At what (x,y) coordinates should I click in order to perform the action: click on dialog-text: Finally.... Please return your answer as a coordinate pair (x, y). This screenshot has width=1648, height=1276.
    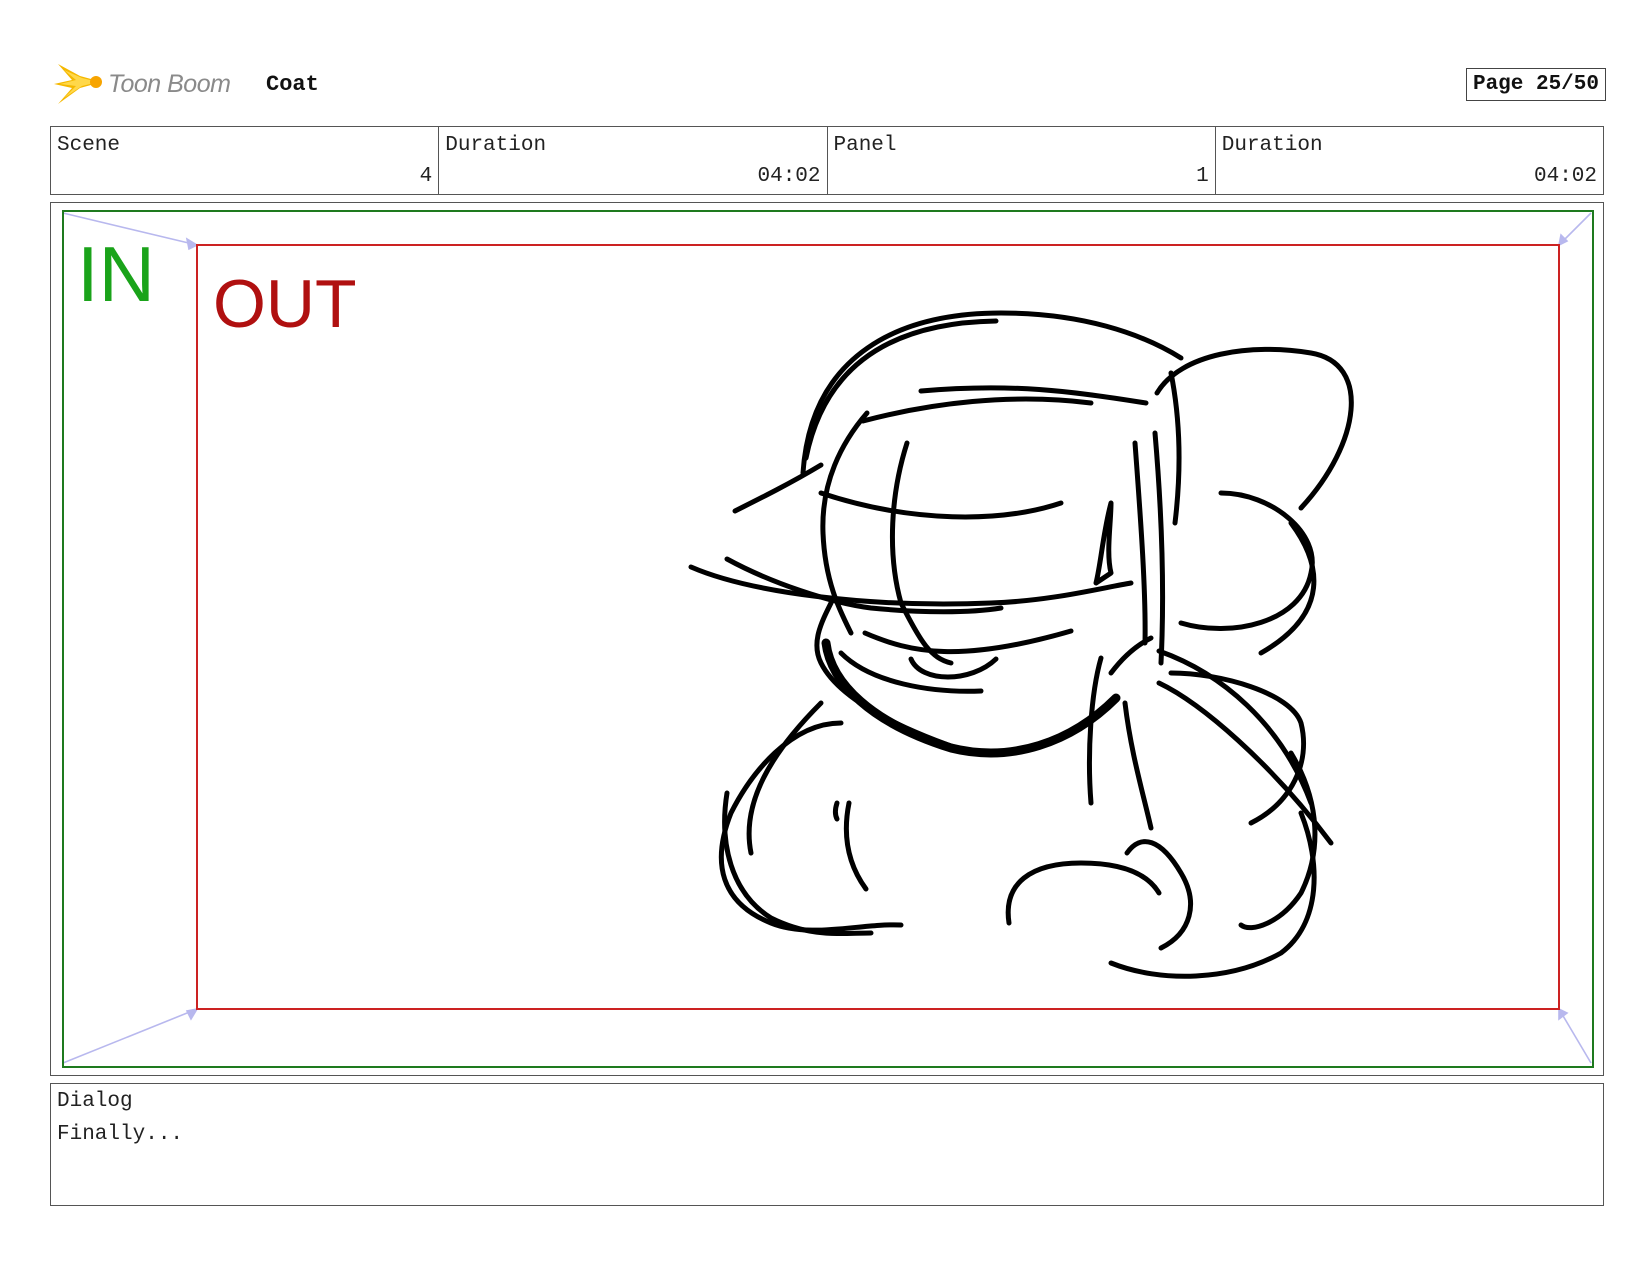
    Looking at the image, I should click on (120, 1134).